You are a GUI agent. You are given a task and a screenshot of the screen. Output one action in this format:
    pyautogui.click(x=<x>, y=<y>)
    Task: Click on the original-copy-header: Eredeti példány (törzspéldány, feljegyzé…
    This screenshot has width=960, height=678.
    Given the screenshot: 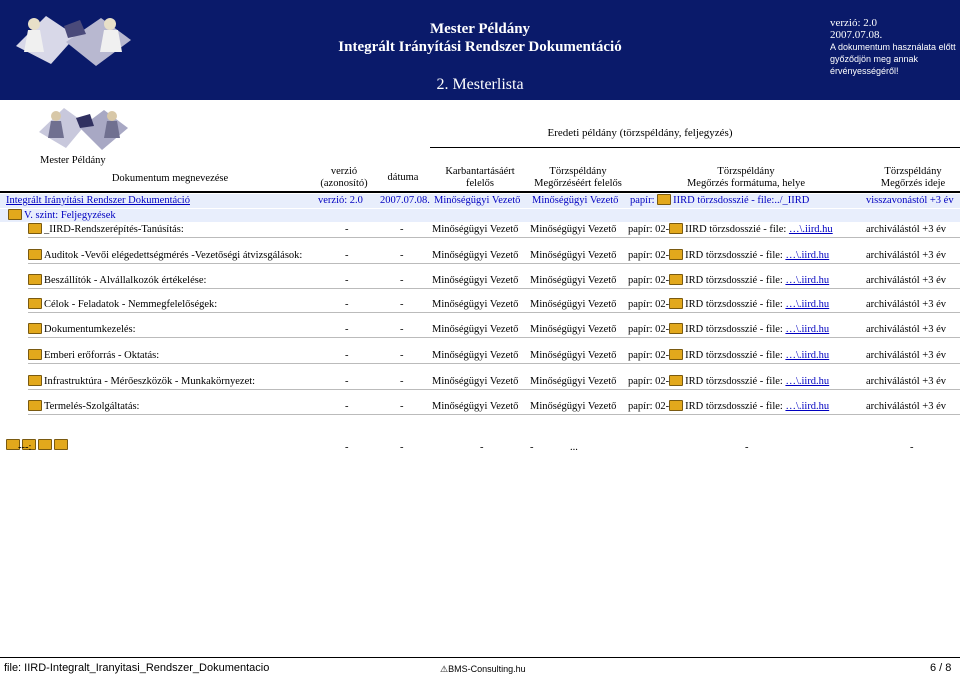 What is the action you would take?
    pyautogui.click(x=640, y=133)
    